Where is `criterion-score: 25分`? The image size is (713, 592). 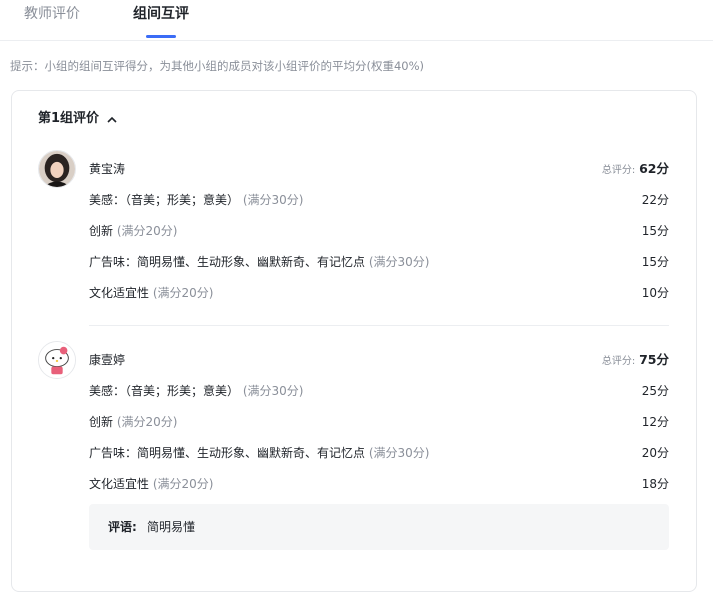
criterion-score: 25分 is located at coordinates (655, 391).